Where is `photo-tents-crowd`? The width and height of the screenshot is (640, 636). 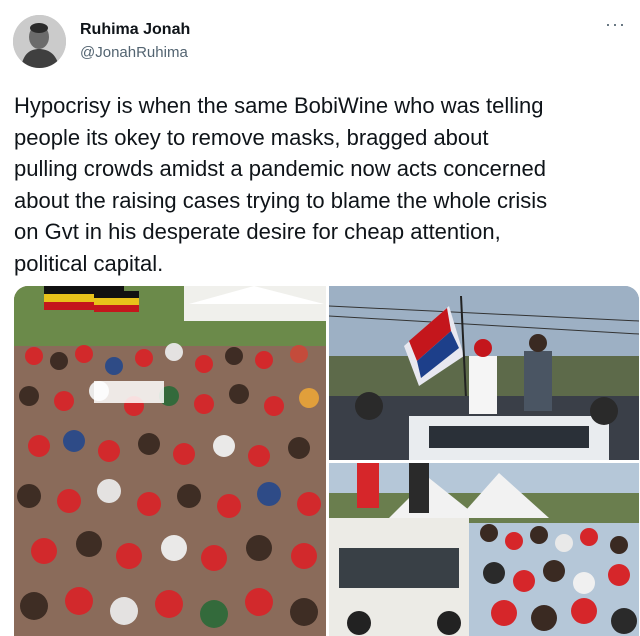
photo-tents-crowd is located at coordinates (484, 549).